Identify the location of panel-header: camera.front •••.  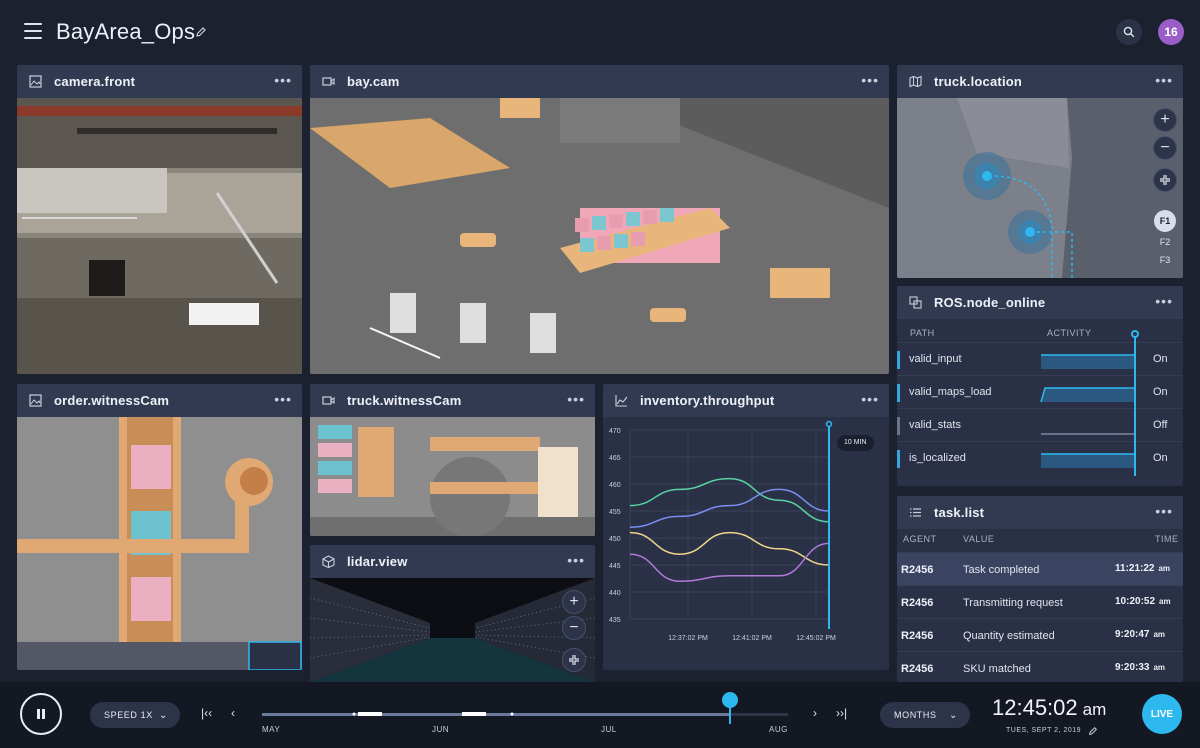
(159, 81).